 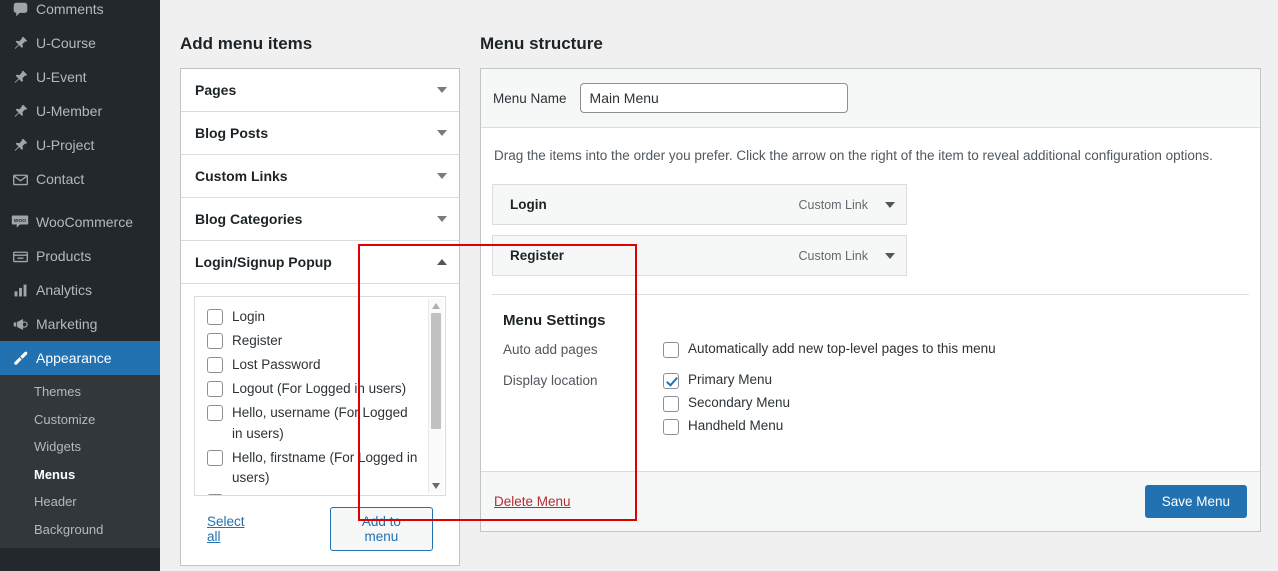 What do you see at coordinates (554, 321) in the screenshot?
I see `menu-settings-title: Menu Settings` at bounding box center [554, 321].